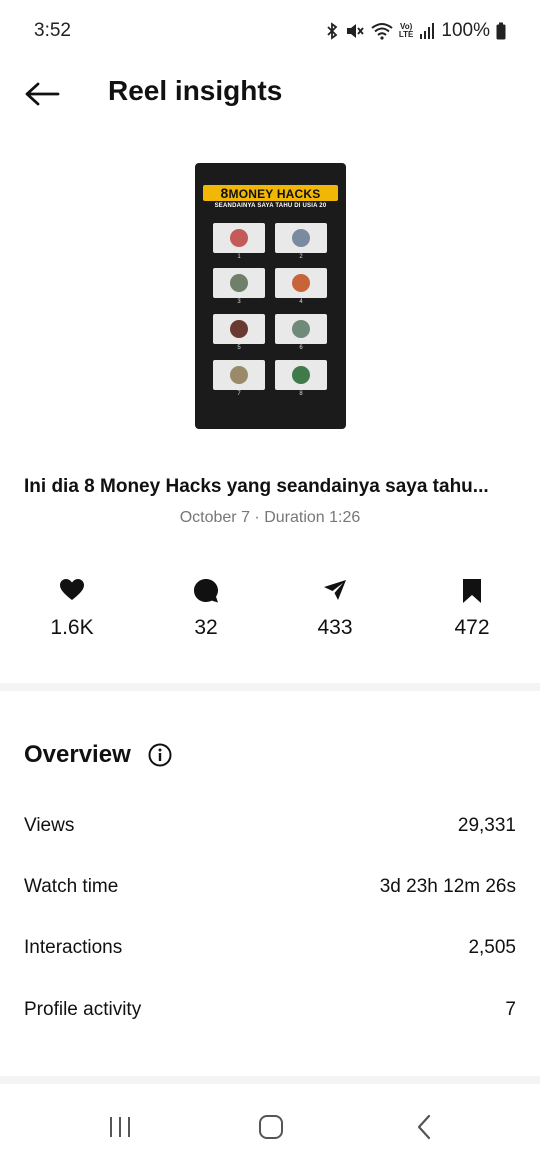 Image resolution: width=540 pixels, height=1170 pixels. I want to click on shares-count: 433, so click(335, 627).